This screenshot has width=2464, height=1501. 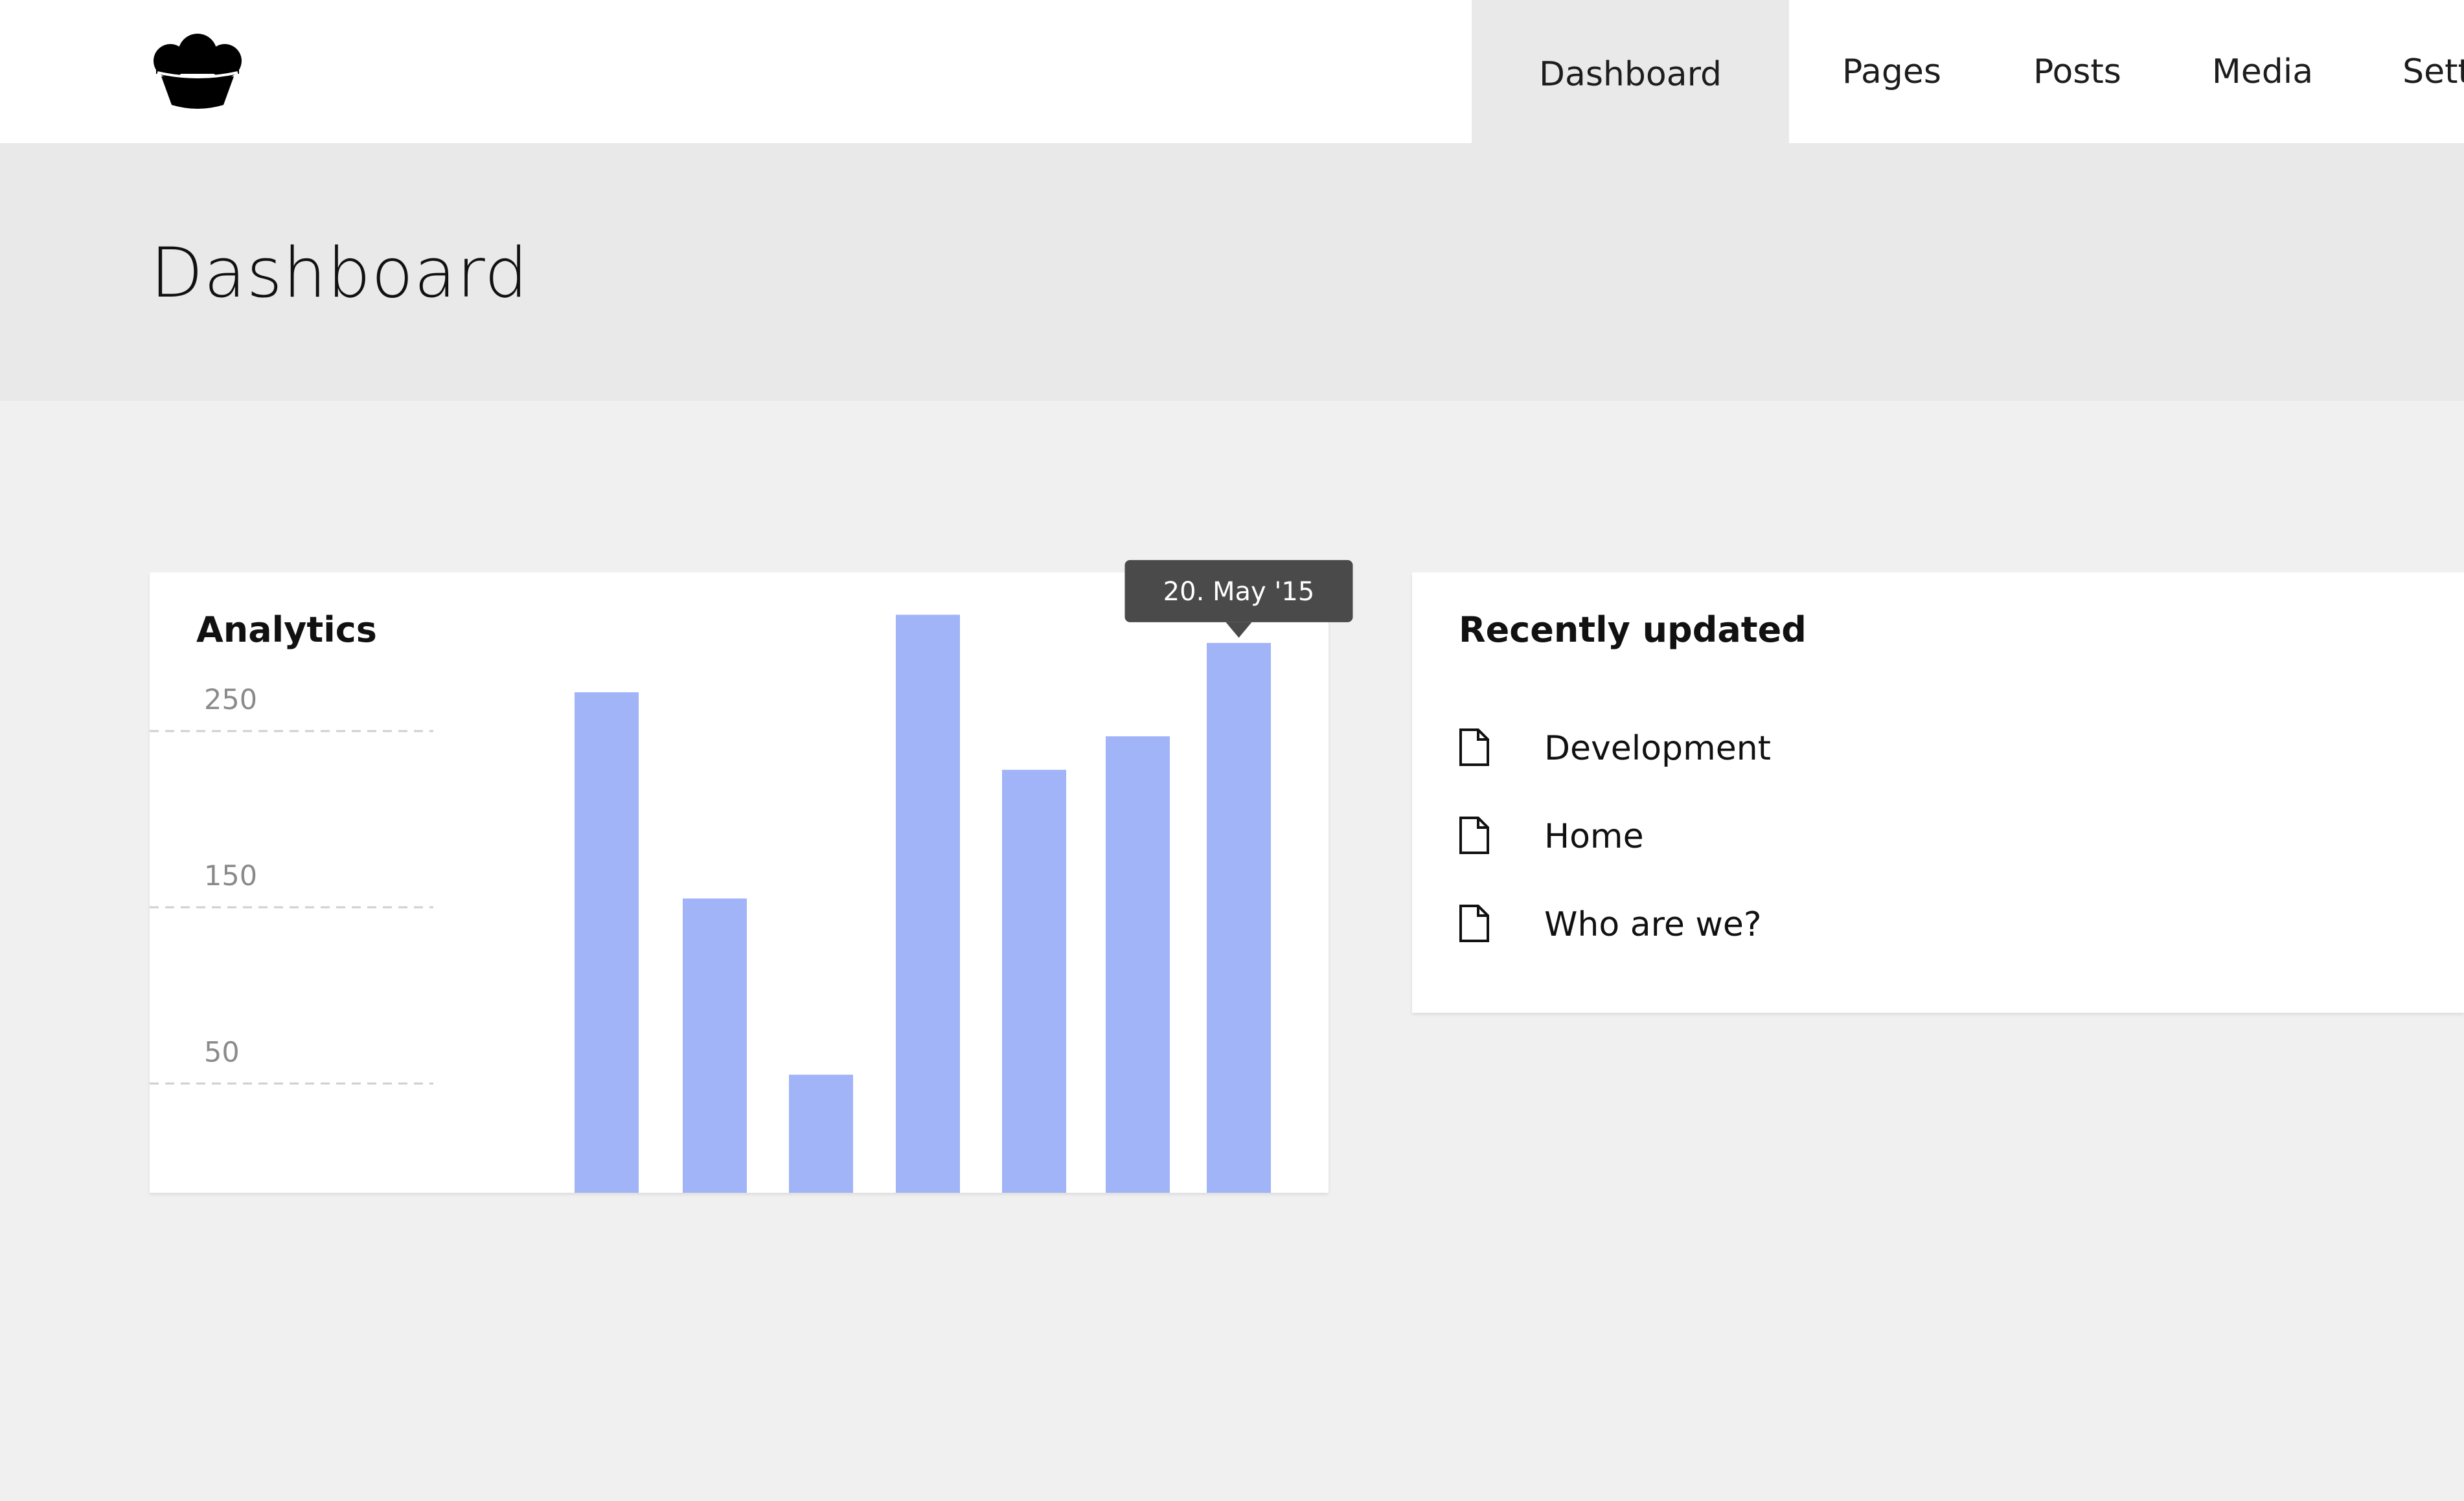 I want to click on chart-tooltip: 20. May '15, so click(x=1238, y=598).